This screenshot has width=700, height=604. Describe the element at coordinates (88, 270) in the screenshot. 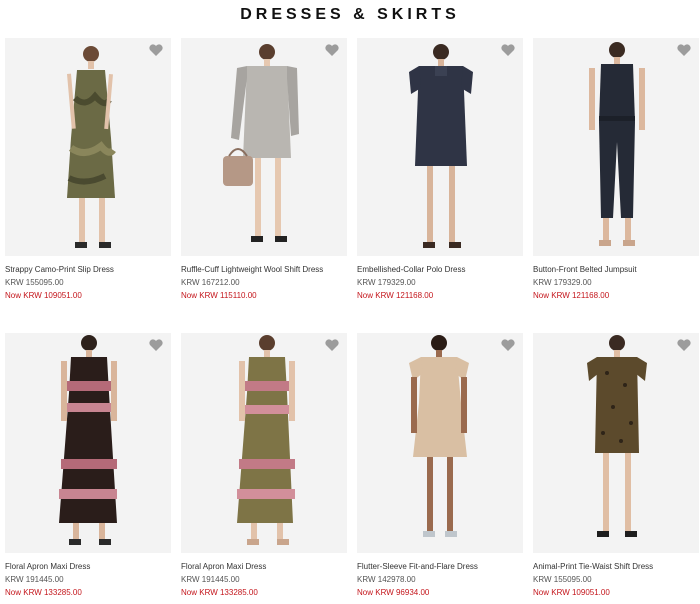

I see `product-name: Strappy Camo-Print Slip Dress` at that location.